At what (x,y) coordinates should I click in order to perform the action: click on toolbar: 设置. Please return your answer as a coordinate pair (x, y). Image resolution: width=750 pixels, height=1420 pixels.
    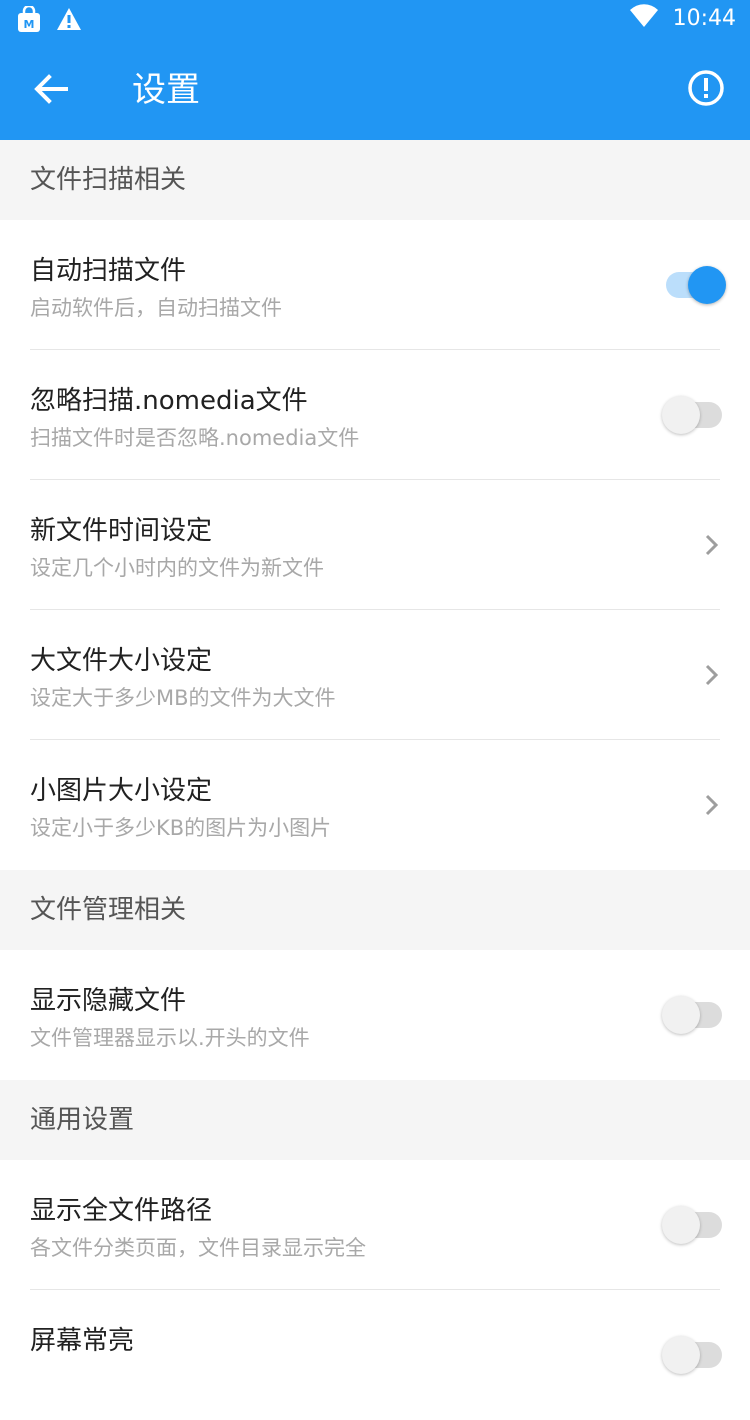
    Looking at the image, I should click on (375, 90).